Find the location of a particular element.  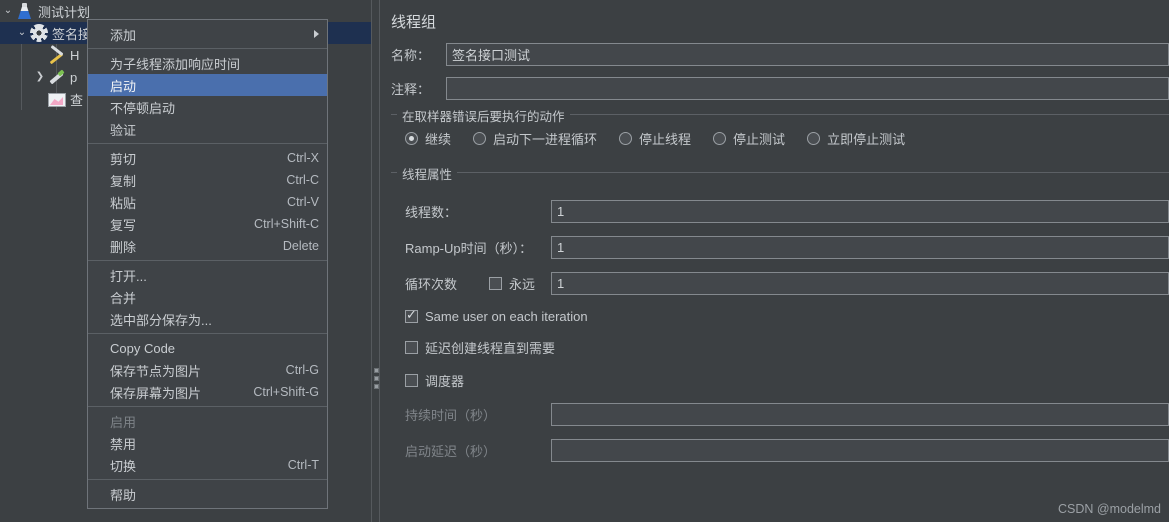

forever-checkbox: 永远 is located at coordinates (520, 283).